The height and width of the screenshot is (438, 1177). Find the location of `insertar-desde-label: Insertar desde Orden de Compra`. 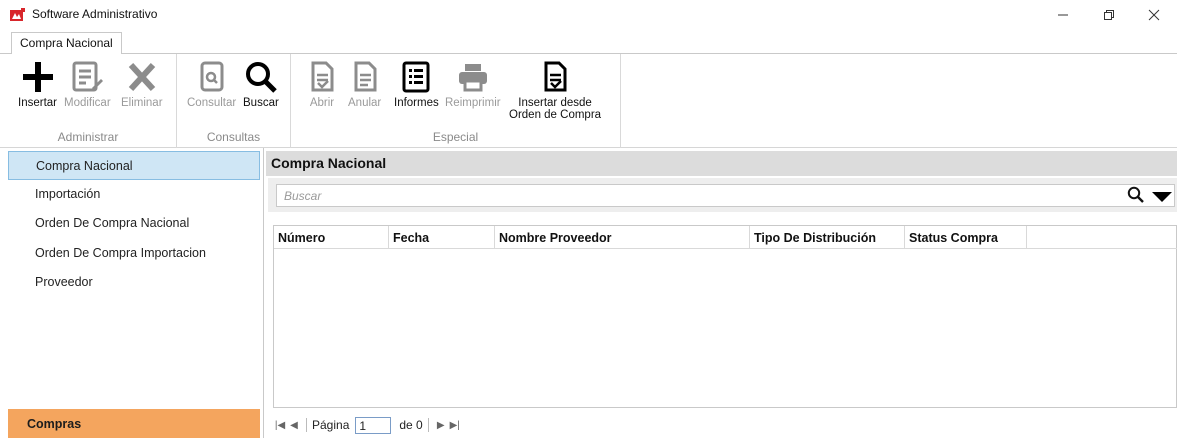

insertar-desde-label: Insertar desde Orden de Compra is located at coordinates (555, 109).